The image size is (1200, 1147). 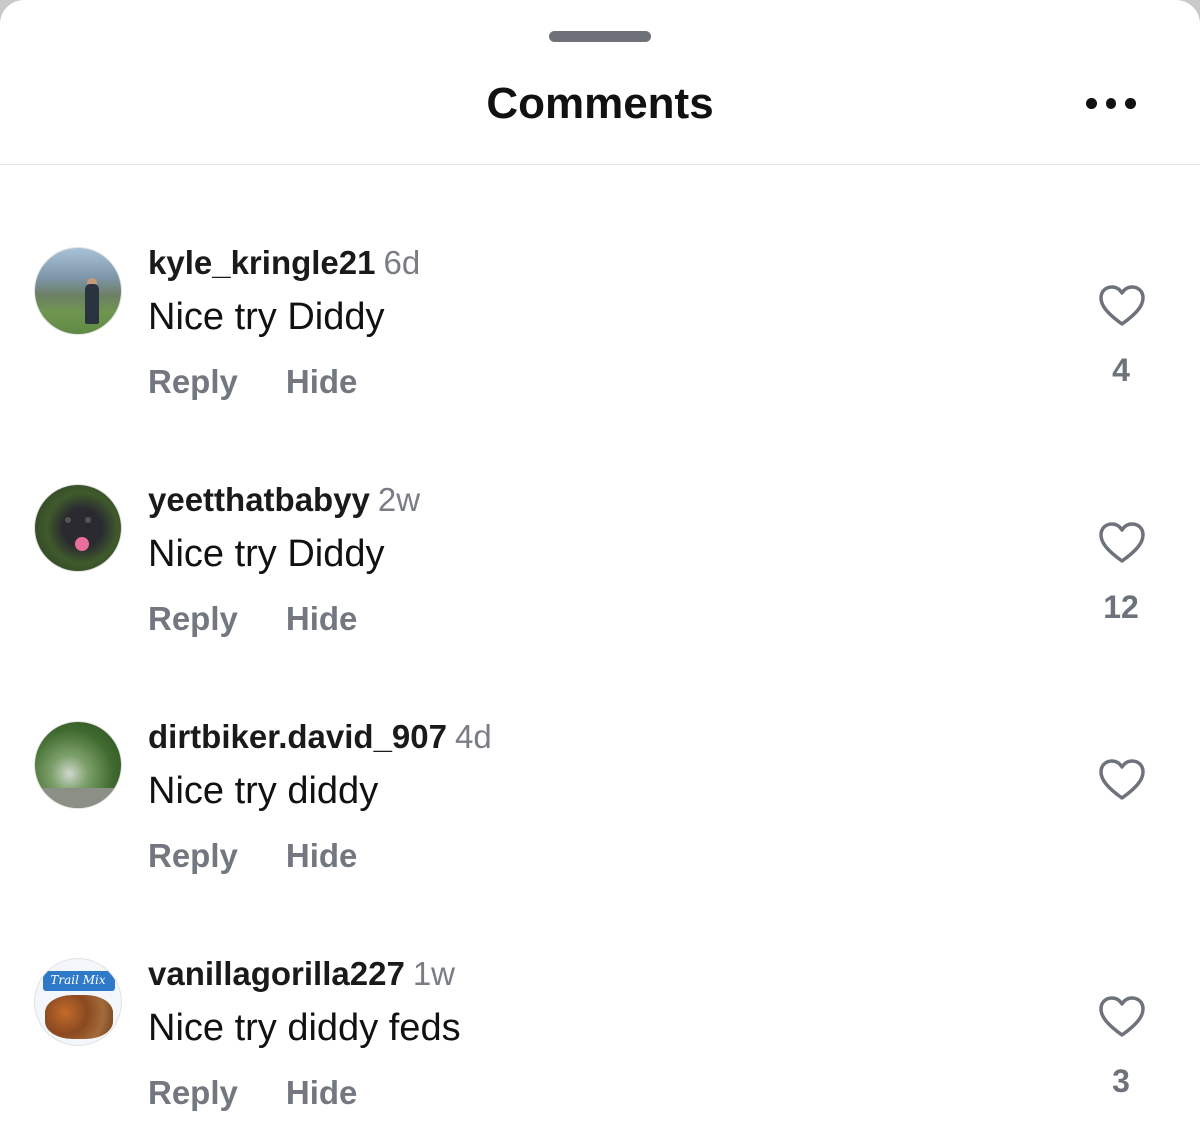 What do you see at coordinates (473, 736) in the screenshot?
I see `comment-timestamp: 4d` at bounding box center [473, 736].